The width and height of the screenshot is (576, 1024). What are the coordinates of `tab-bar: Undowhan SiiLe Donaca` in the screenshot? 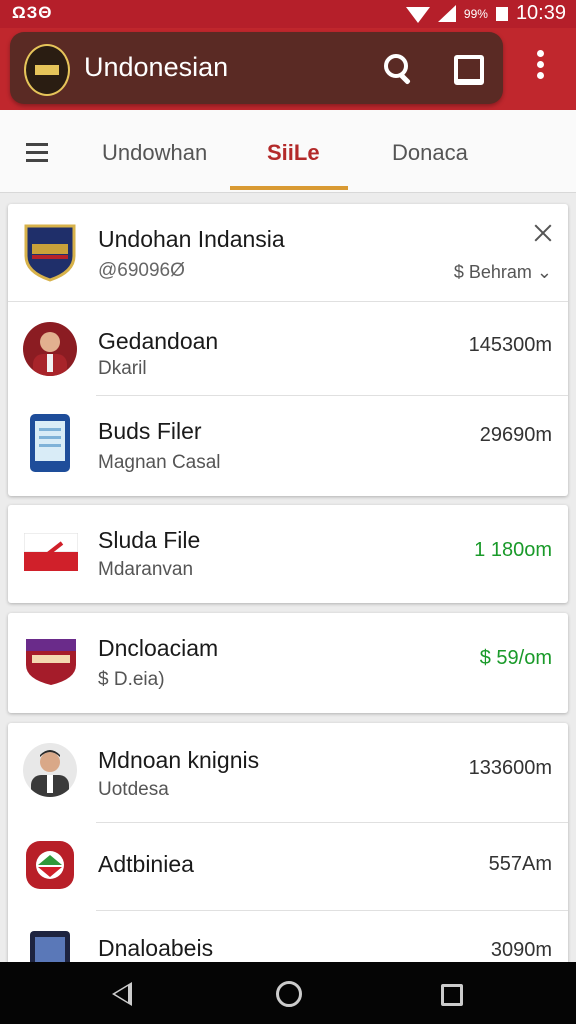 It's located at (288, 151).